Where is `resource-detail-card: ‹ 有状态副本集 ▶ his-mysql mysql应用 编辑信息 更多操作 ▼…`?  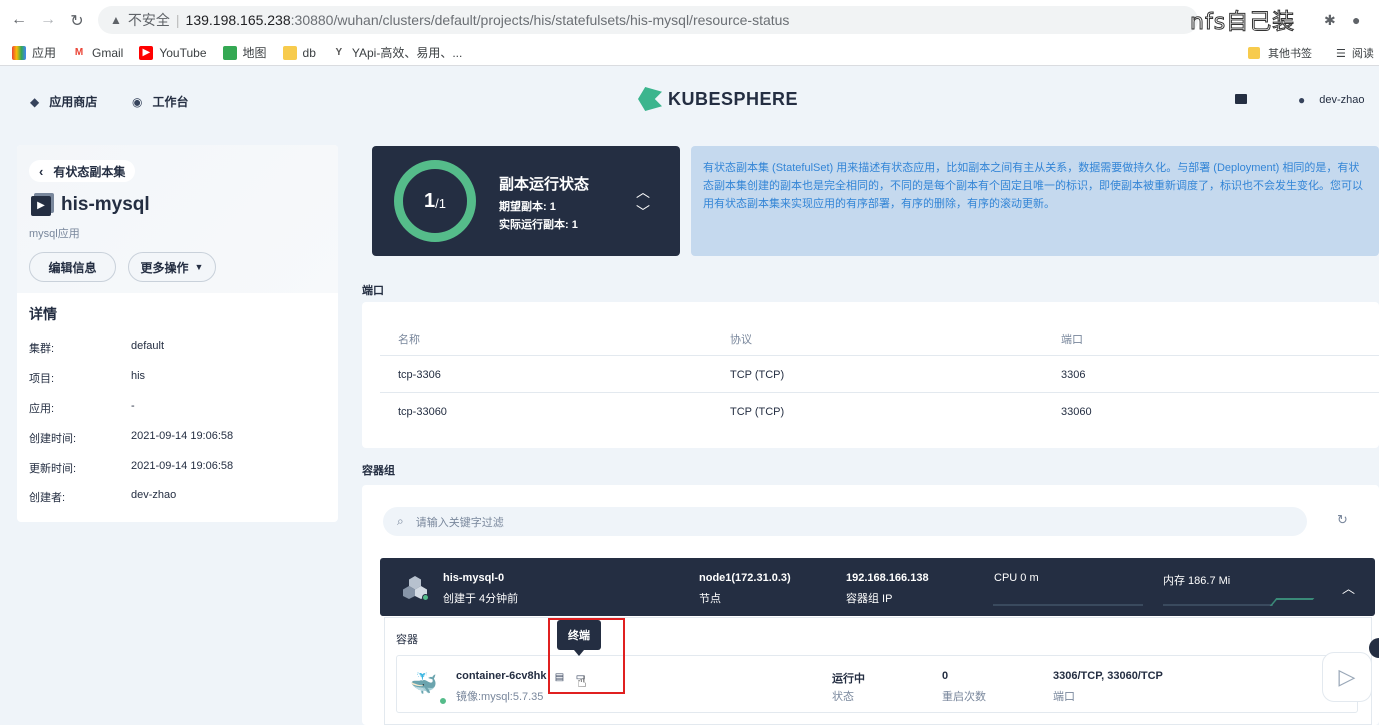
resource-detail-card: ‹ 有状态副本集 ▶ his-mysql mysql应用 编辑信息 更多操作 ▼… is located at coordinates (177, 333).